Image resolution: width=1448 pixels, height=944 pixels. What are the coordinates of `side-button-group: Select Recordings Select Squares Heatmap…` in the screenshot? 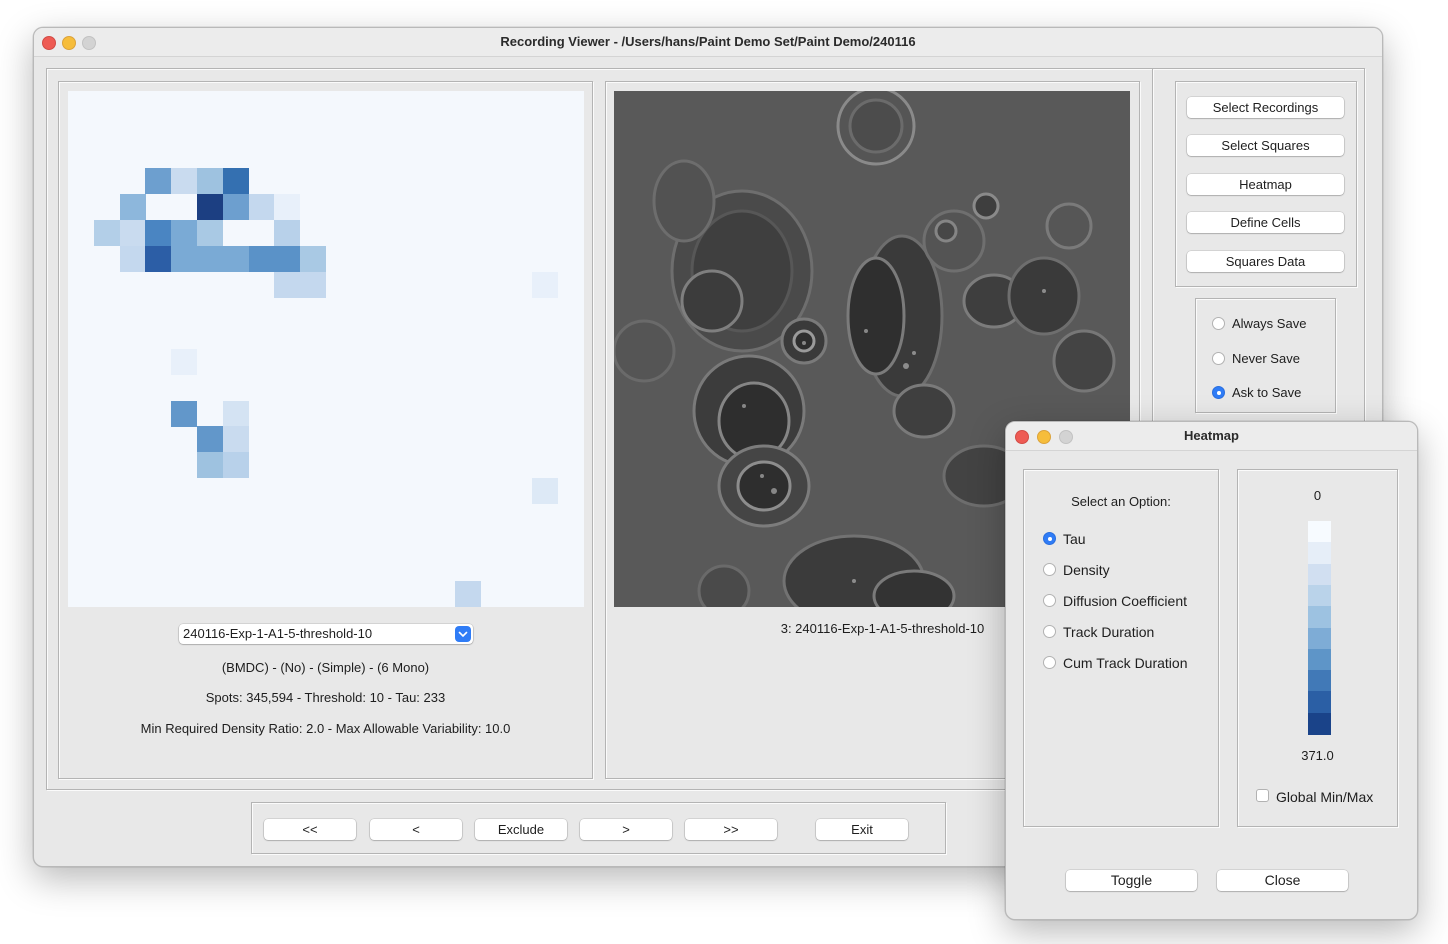 It's located at (1266, 184).